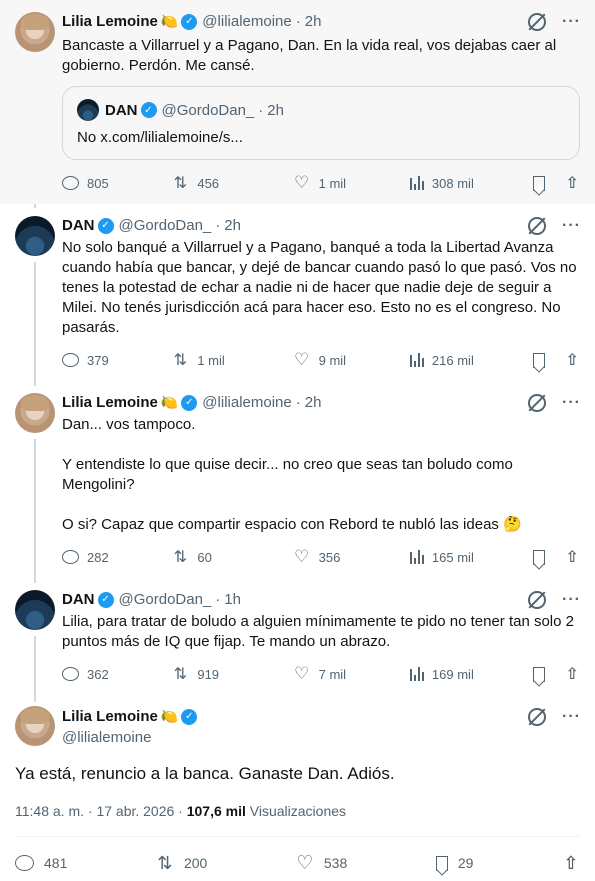  I want to click on reply-button: 282, so click(116, 557).